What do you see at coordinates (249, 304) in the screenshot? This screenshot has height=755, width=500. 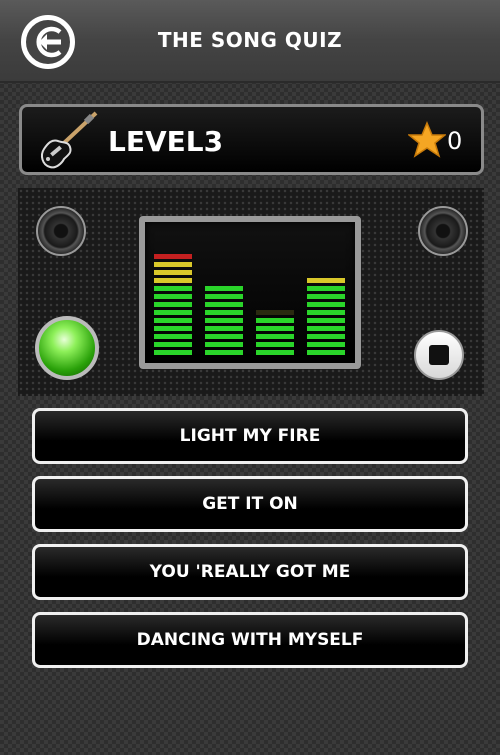 I see `equalizer-bars` at bounding box center [249, 304].